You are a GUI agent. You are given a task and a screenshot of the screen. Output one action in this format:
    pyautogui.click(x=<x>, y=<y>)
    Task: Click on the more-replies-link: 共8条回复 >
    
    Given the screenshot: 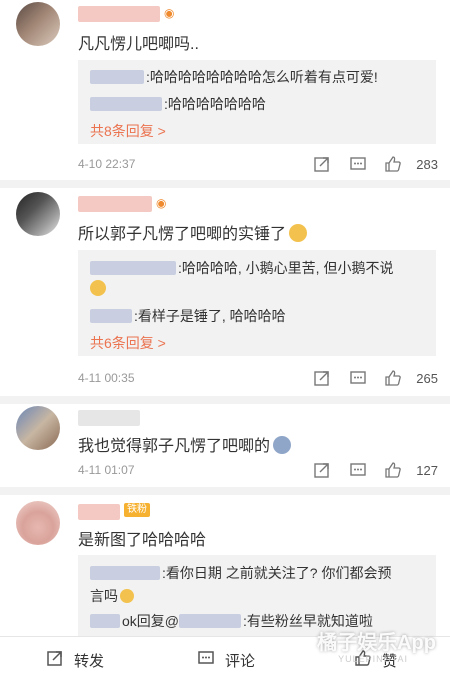 What is the action you would take?
    pyautogui.click(x=128, y=131)
    